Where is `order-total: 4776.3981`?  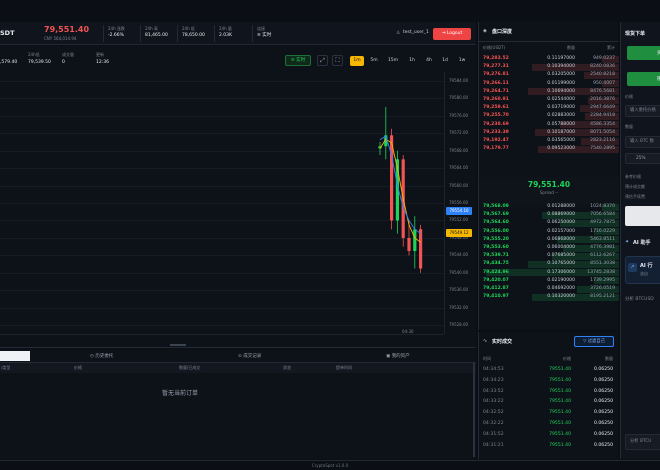
order-total: 4776.3981 is located at coordinates (602, 247).